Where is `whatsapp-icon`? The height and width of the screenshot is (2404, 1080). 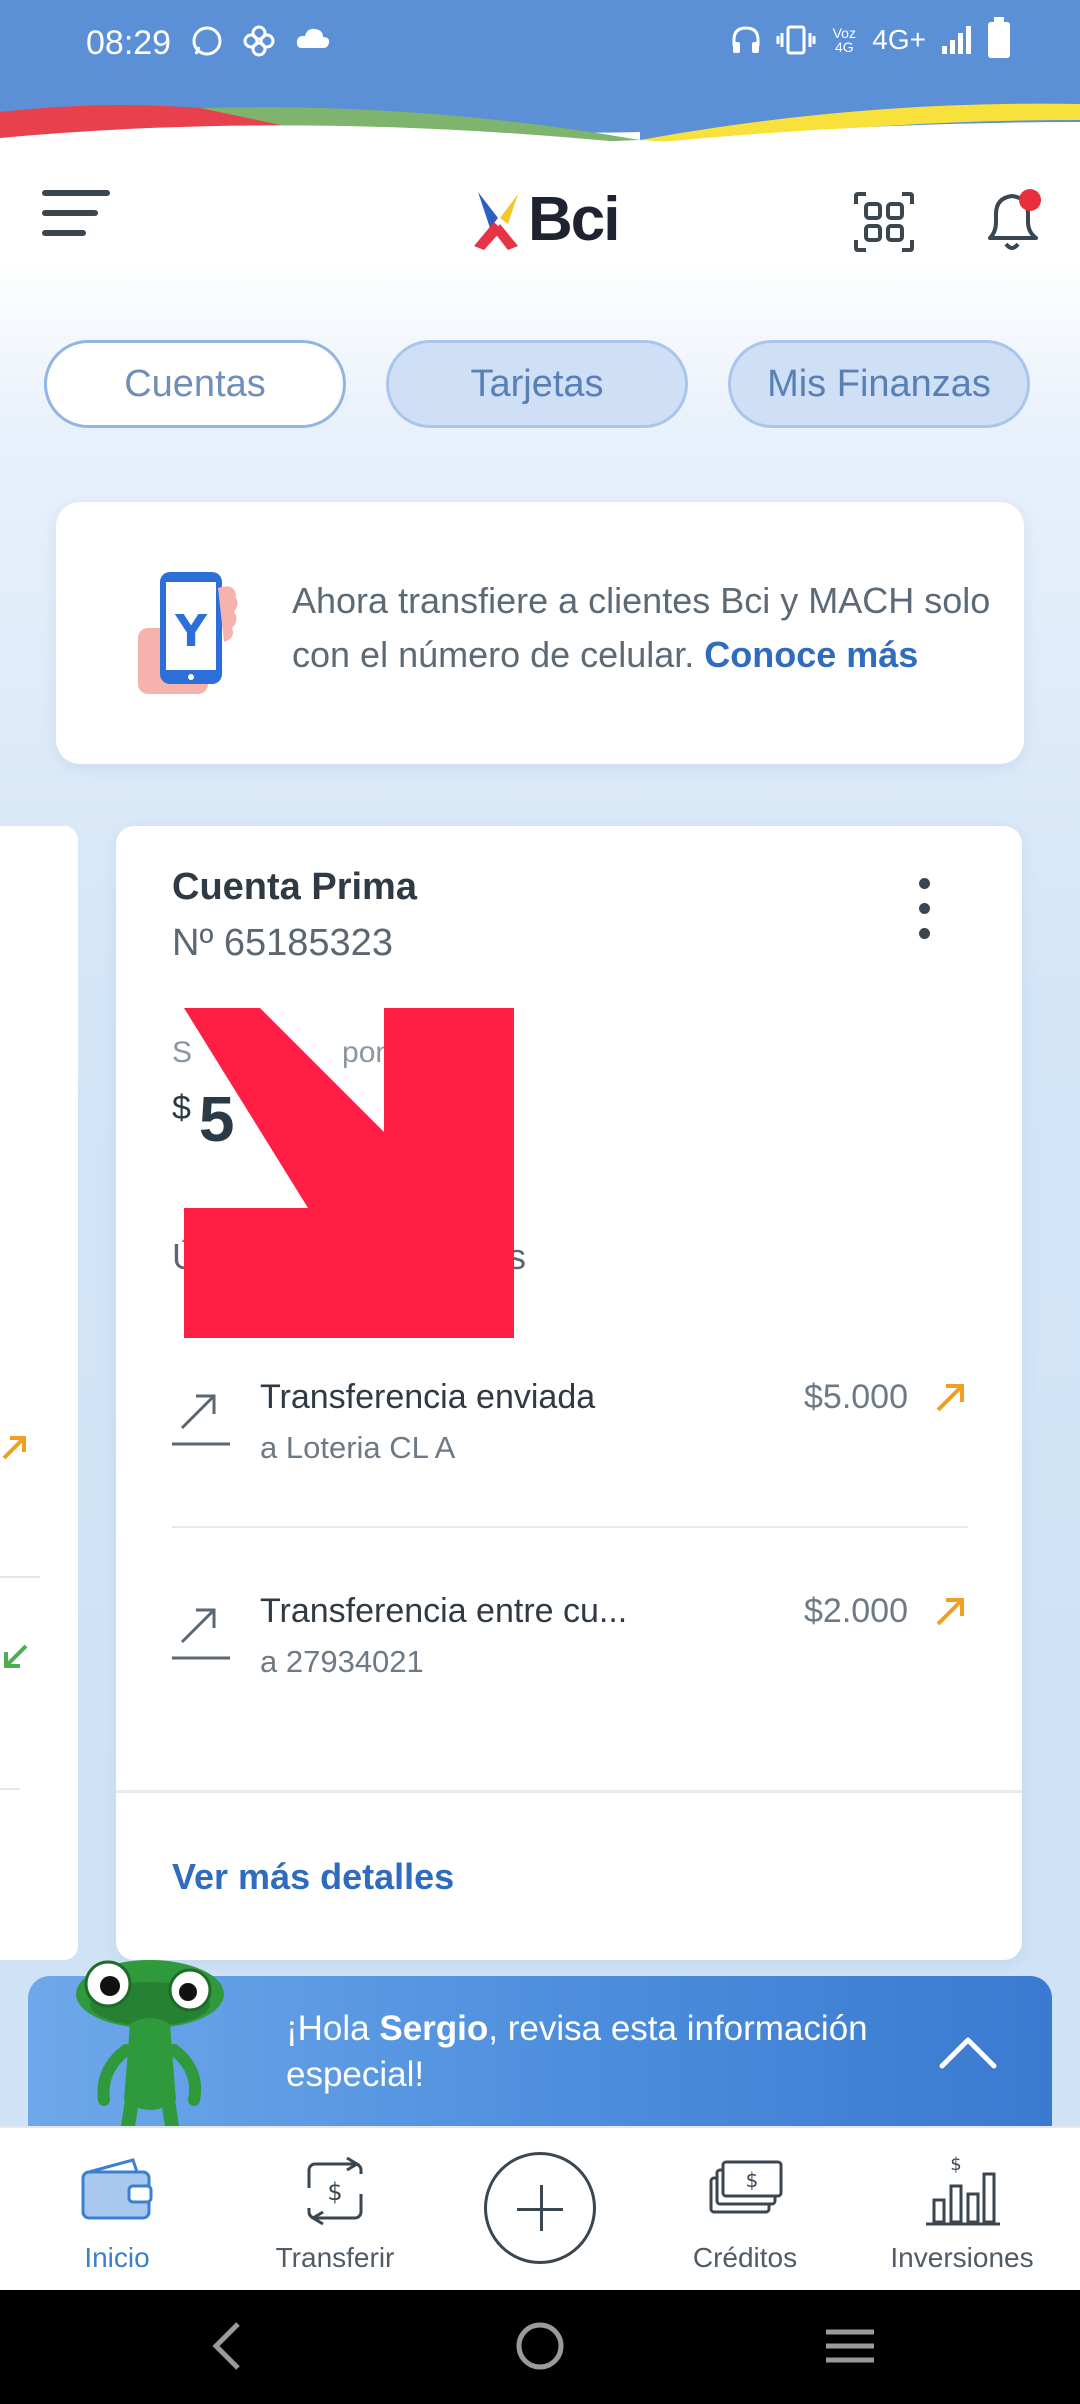
whatsapp-icon is located at coordinates (207, 41).